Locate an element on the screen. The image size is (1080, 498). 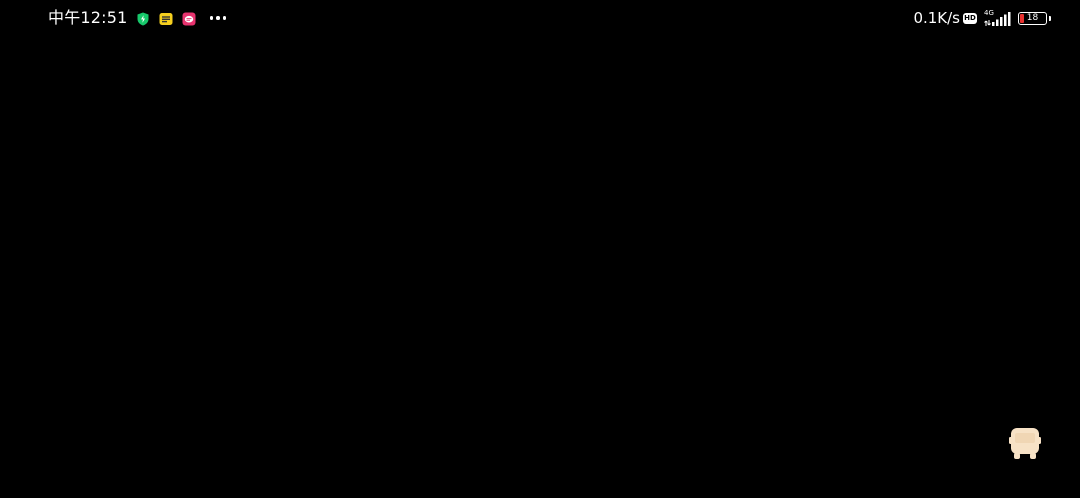
more-dots-icon is located at coordinates (218, 18).